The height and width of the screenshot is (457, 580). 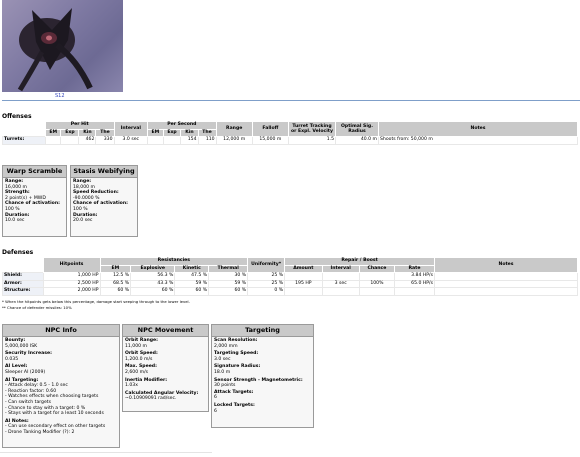 I want to click on armor-uniformity: 25 %, so click(x=266, y=283).